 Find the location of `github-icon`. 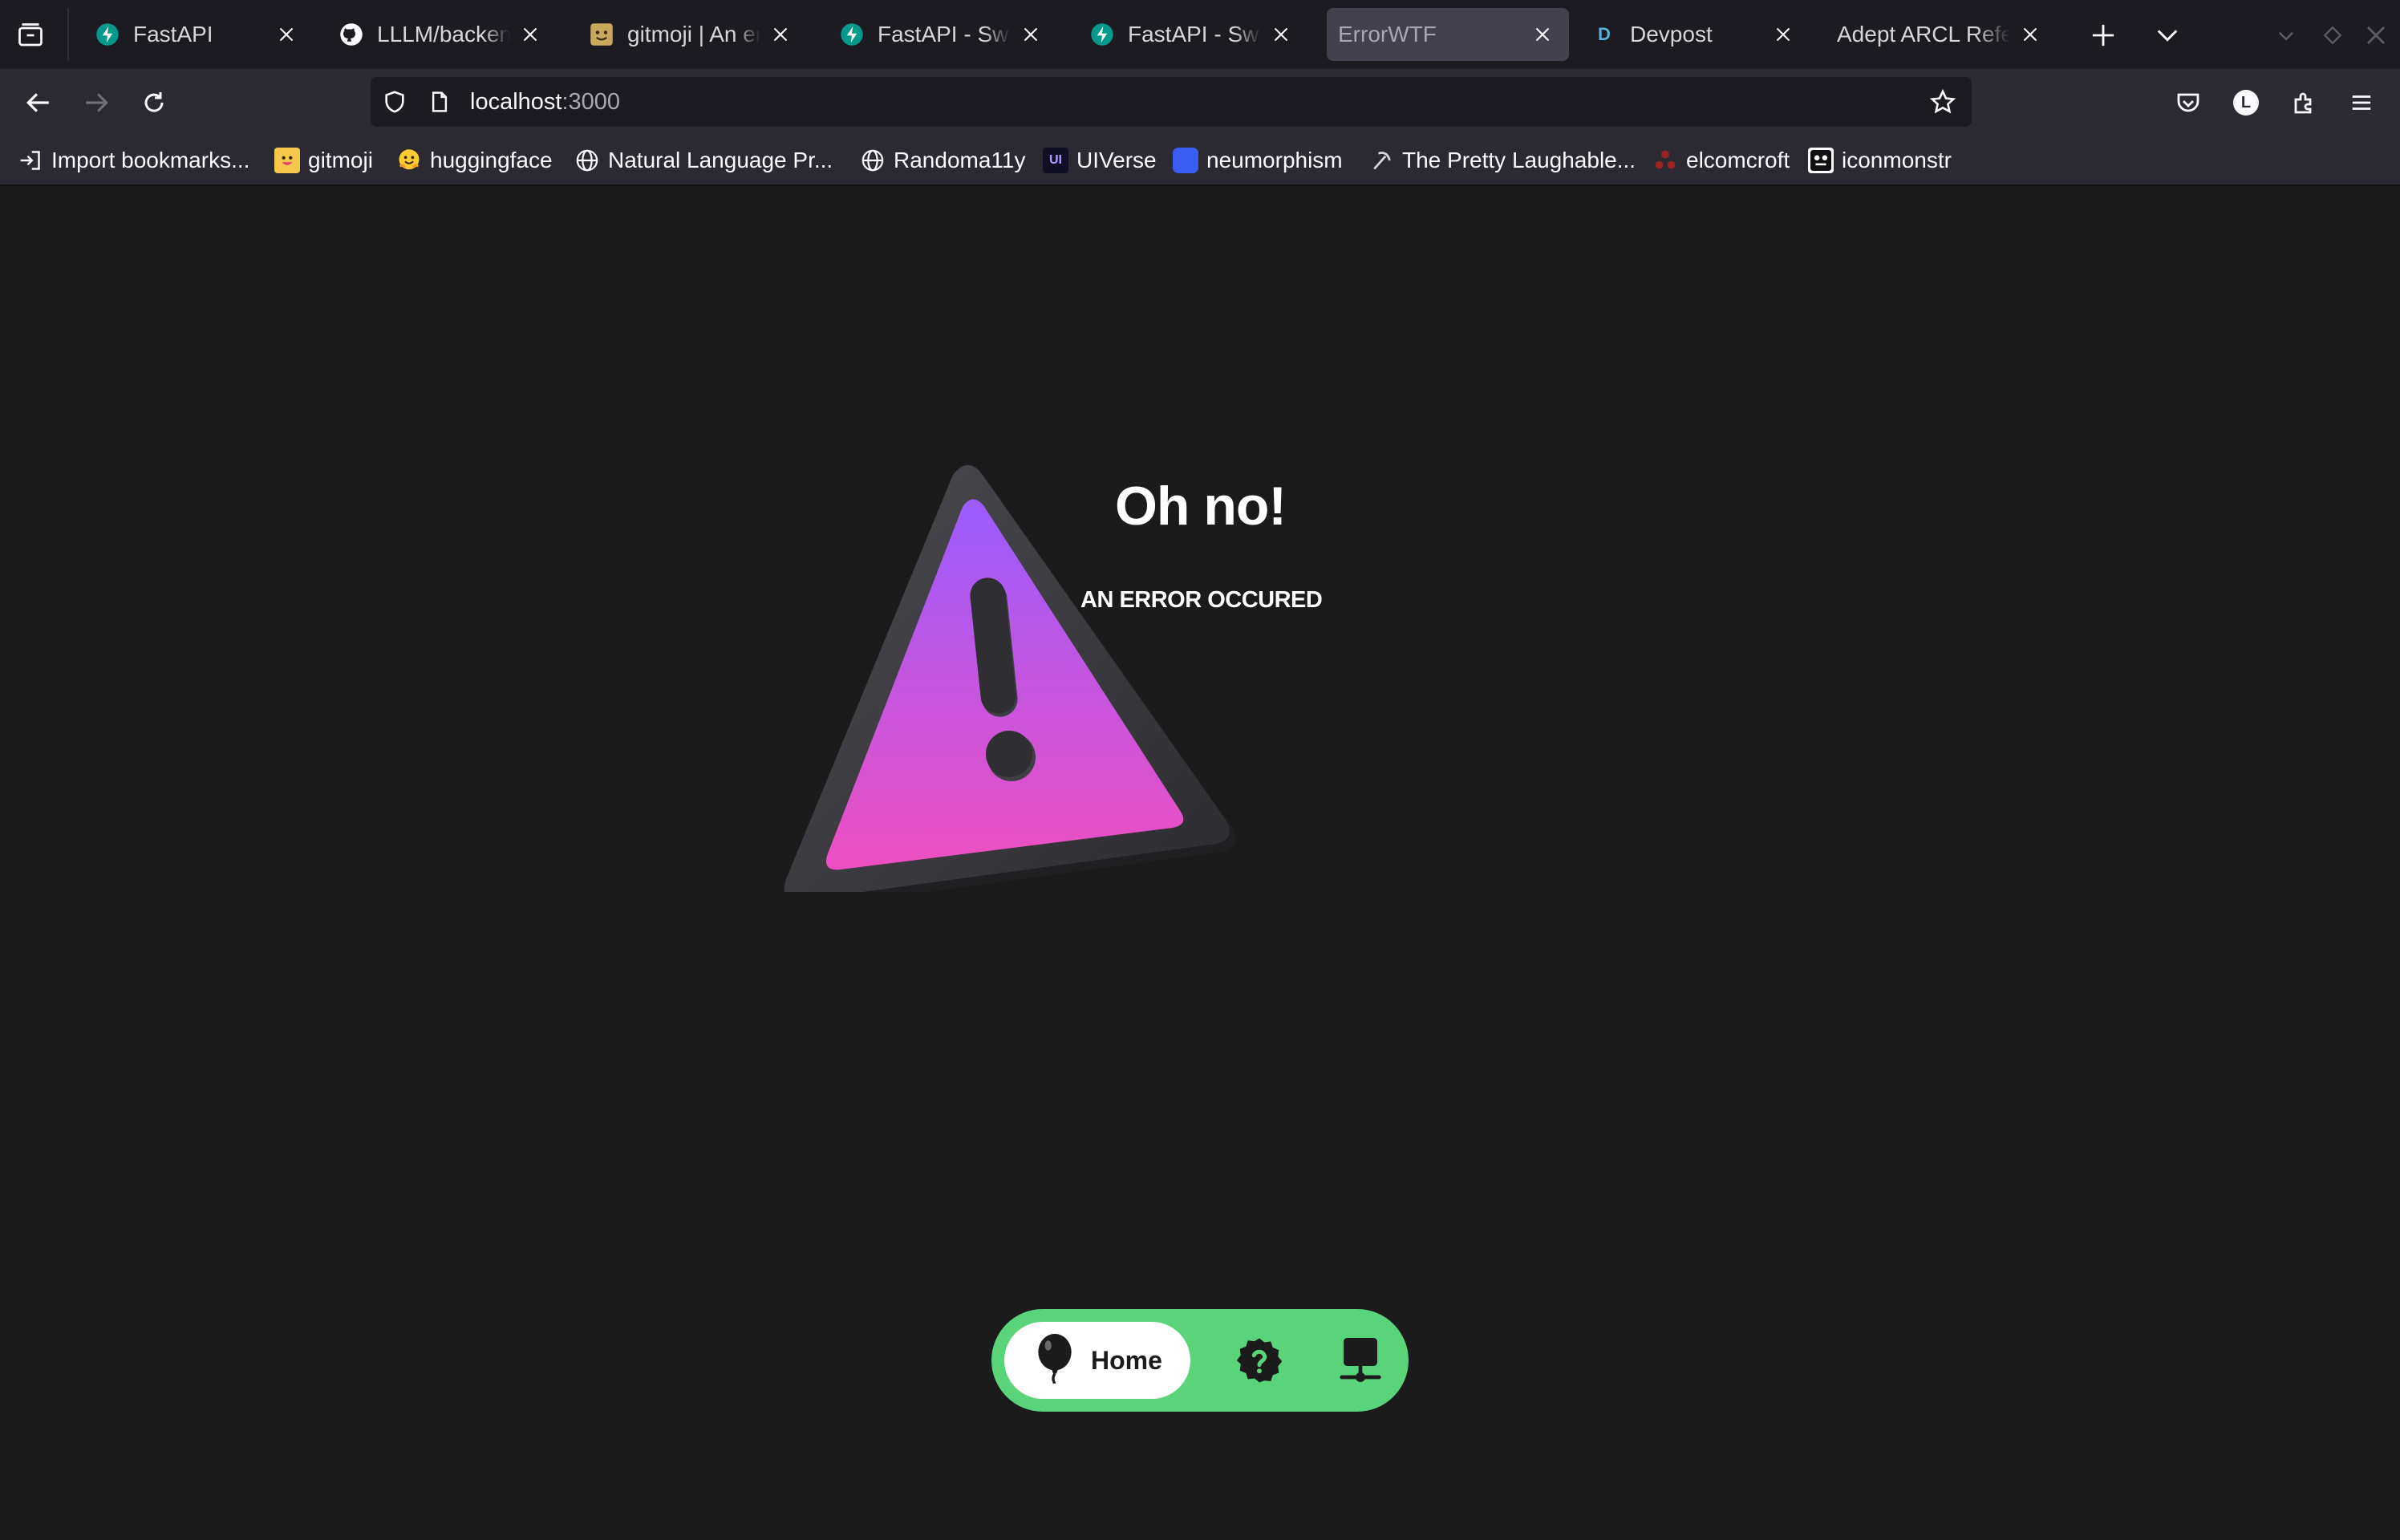

github-icon is located at coordinates (351, 34).